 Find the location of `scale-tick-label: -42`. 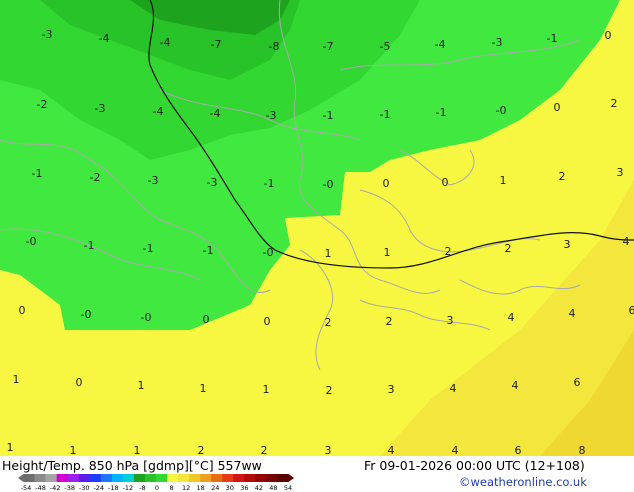

scale-tick-label: -42 is located at coordinates (55, 488).